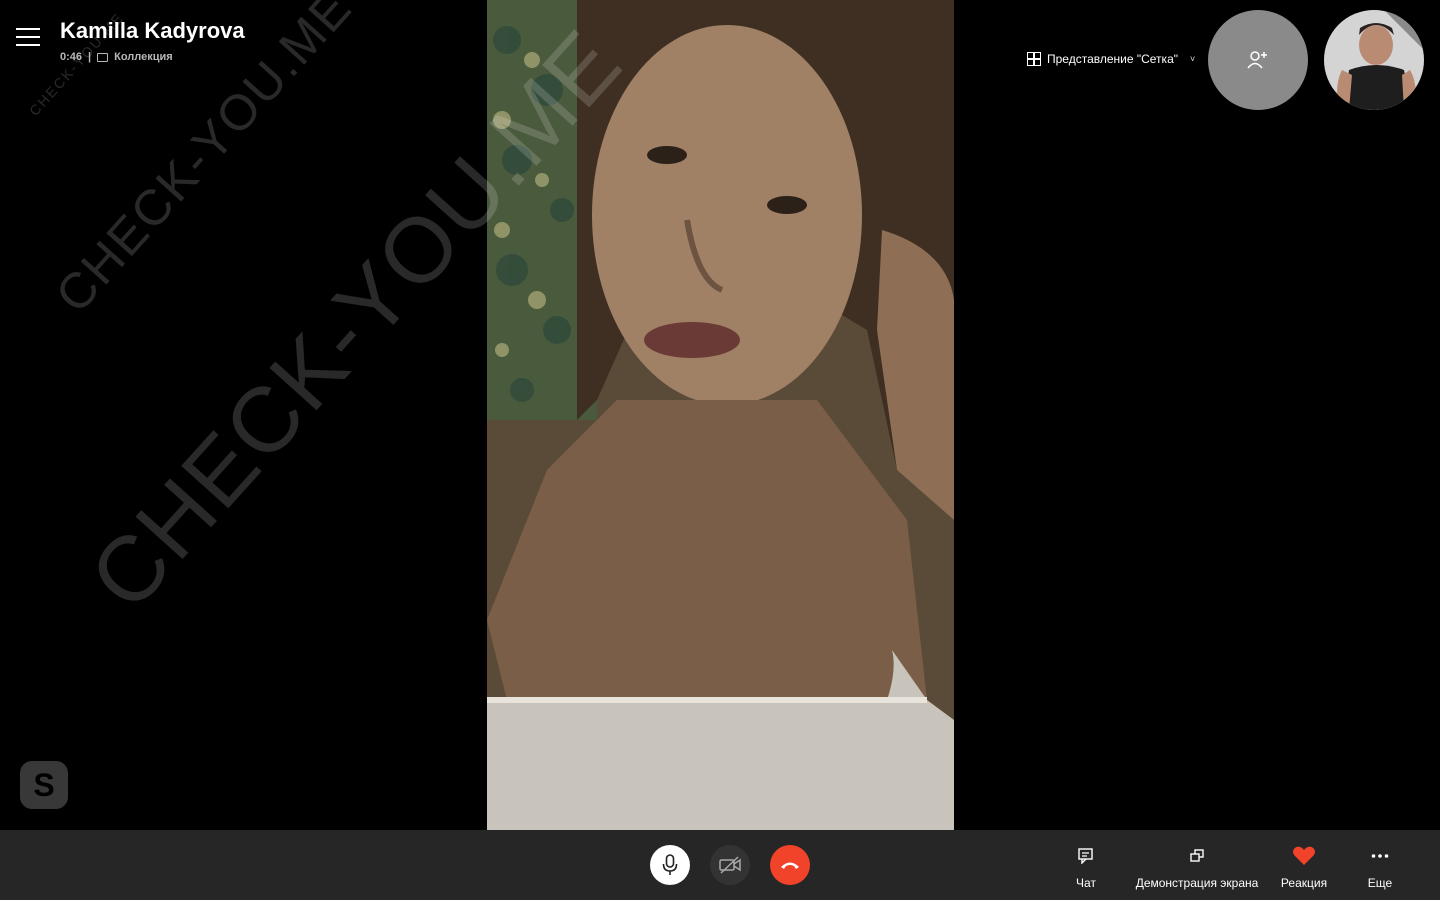  Describe the element at coordinates (28, 38) in the screenshot. I see `hamburger-menu-icon` at that location.